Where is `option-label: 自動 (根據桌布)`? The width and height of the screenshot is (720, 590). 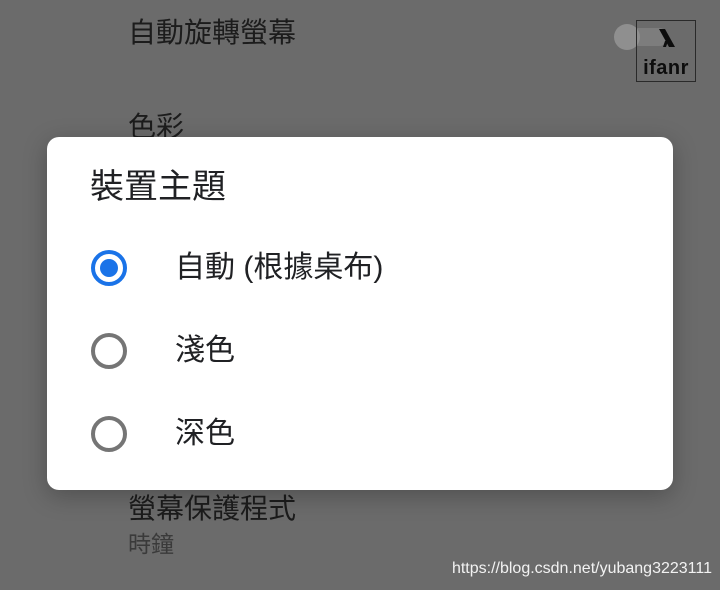 option-label: 自動 (根據桌布) is located at coordinates (279, 267).